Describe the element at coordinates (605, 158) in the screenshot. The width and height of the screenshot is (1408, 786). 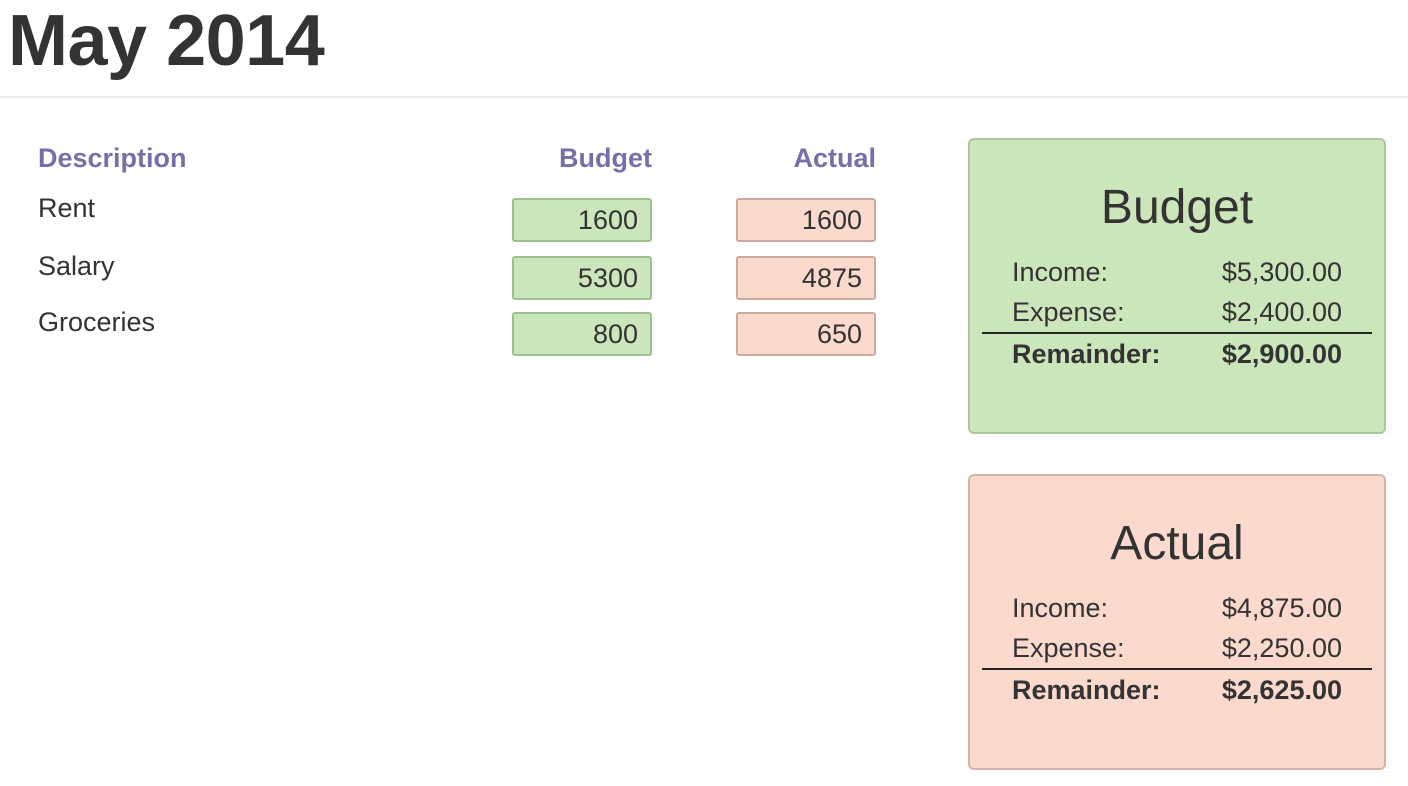
I see `column-header-budget: Budget` at that location.